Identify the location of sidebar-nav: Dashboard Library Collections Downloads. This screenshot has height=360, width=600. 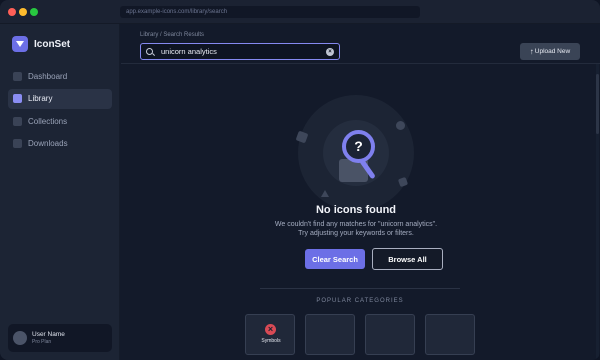
(60, 111).